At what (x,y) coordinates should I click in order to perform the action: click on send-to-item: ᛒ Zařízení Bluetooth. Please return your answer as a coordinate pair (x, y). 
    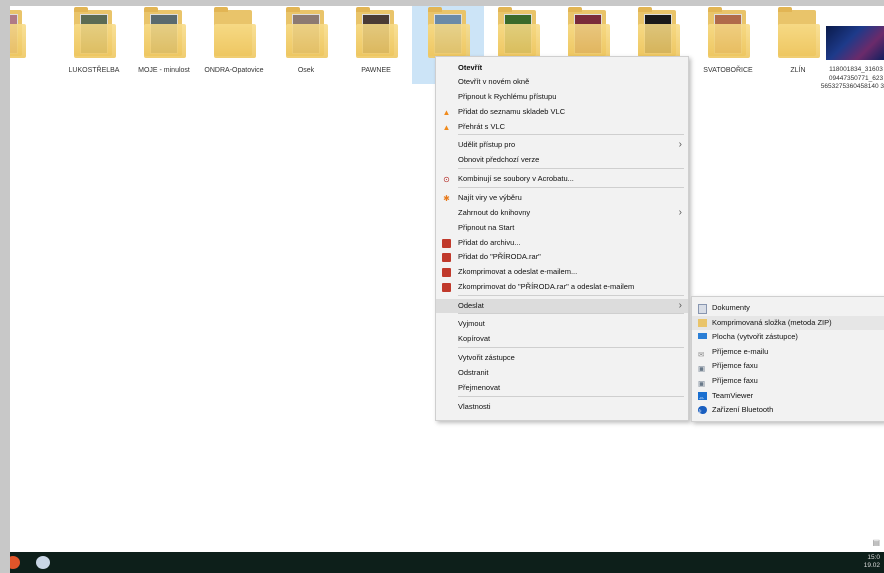
    Looking at the image, I should click on (788, 410).